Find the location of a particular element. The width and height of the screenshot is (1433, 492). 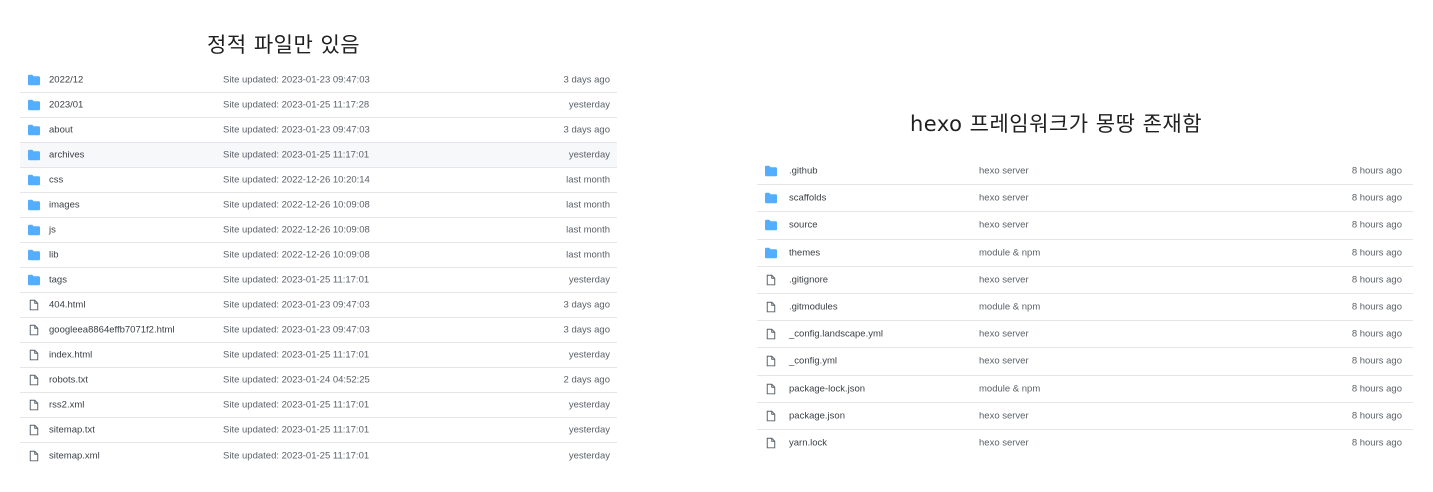

folder-name-link: .github is located at coordinates (803, 171).